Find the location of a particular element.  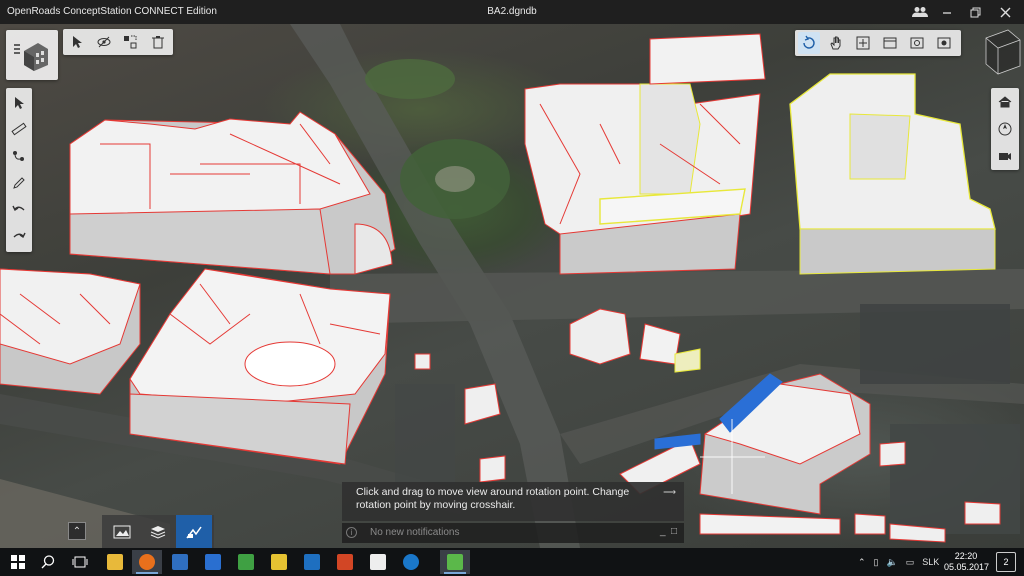

app-title: OpenRoads ConceptStation CONNECT Edition is located at coordinates (112, 11).